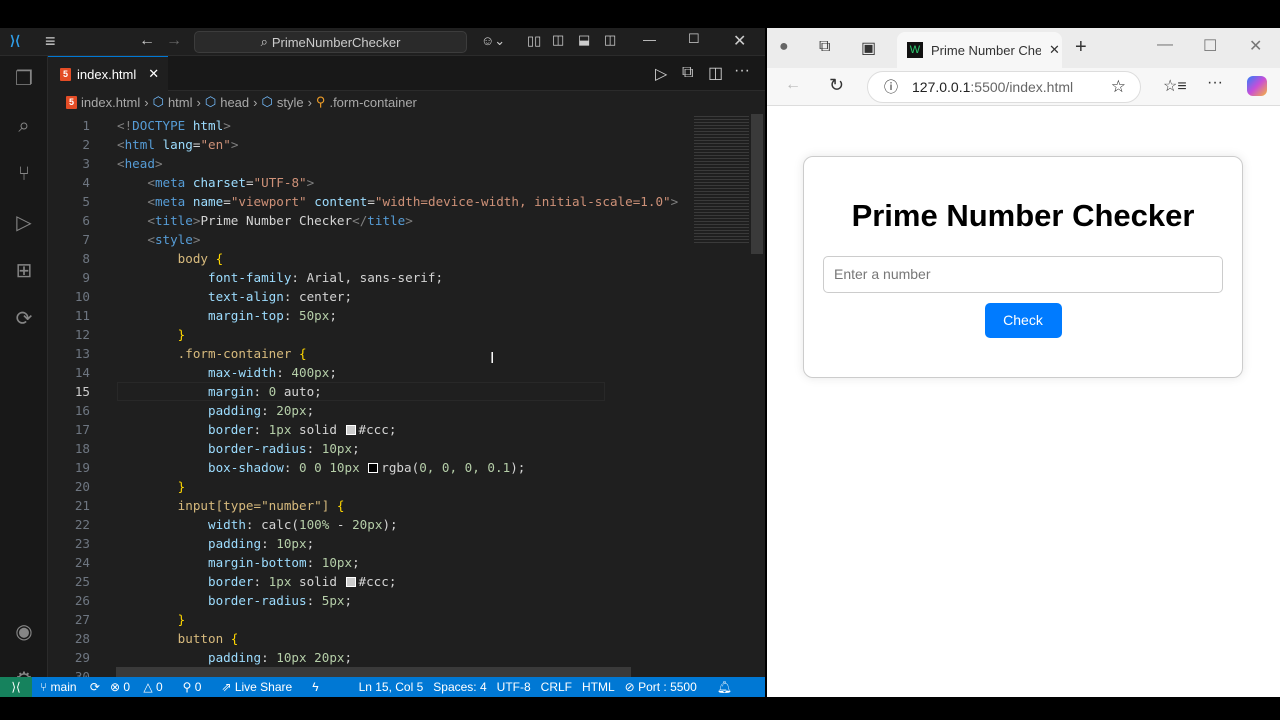 The height and width of the screenshot is (720, 1280). I want to click on code-line: 14 max-width: 400px;, so click(363, 372).